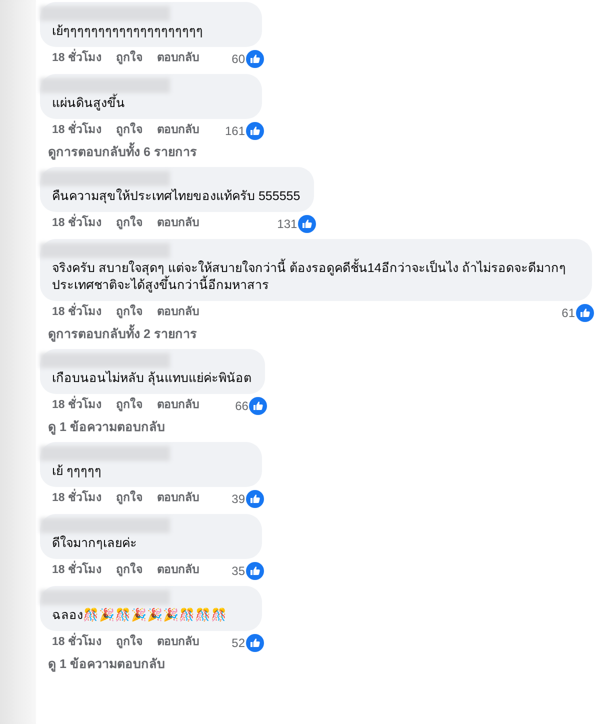  I want to click on like-count: 131, so click(287, 224).